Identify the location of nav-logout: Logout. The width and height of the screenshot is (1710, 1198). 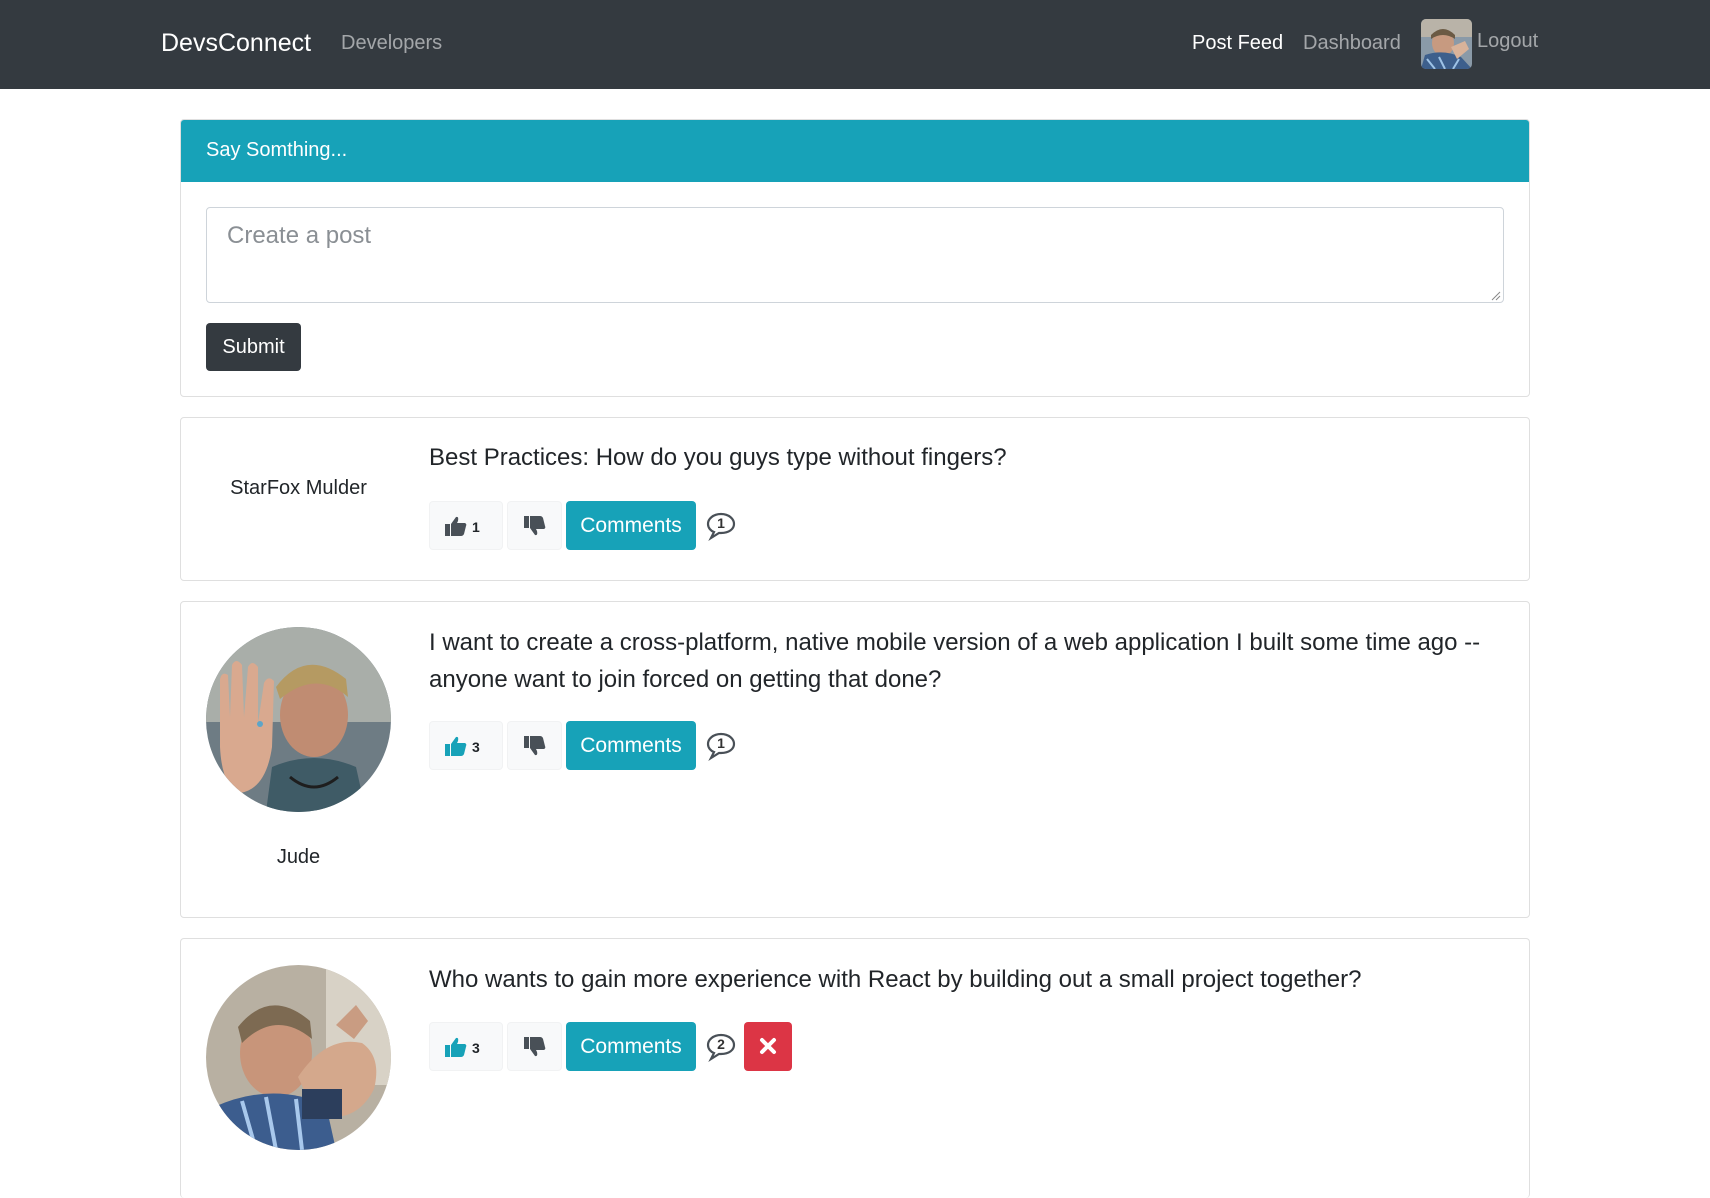
(1507, 41).